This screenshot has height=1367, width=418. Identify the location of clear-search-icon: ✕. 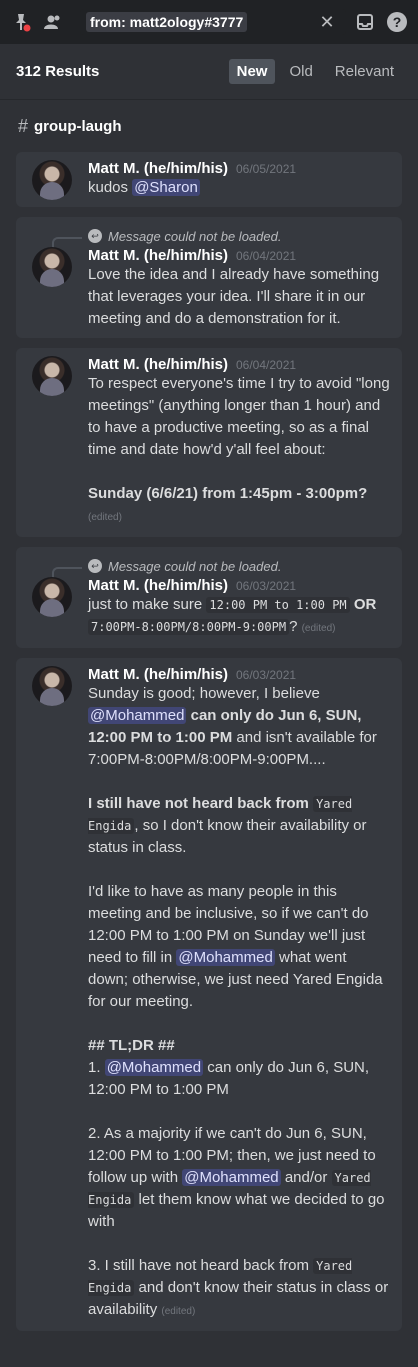
(327, 22).